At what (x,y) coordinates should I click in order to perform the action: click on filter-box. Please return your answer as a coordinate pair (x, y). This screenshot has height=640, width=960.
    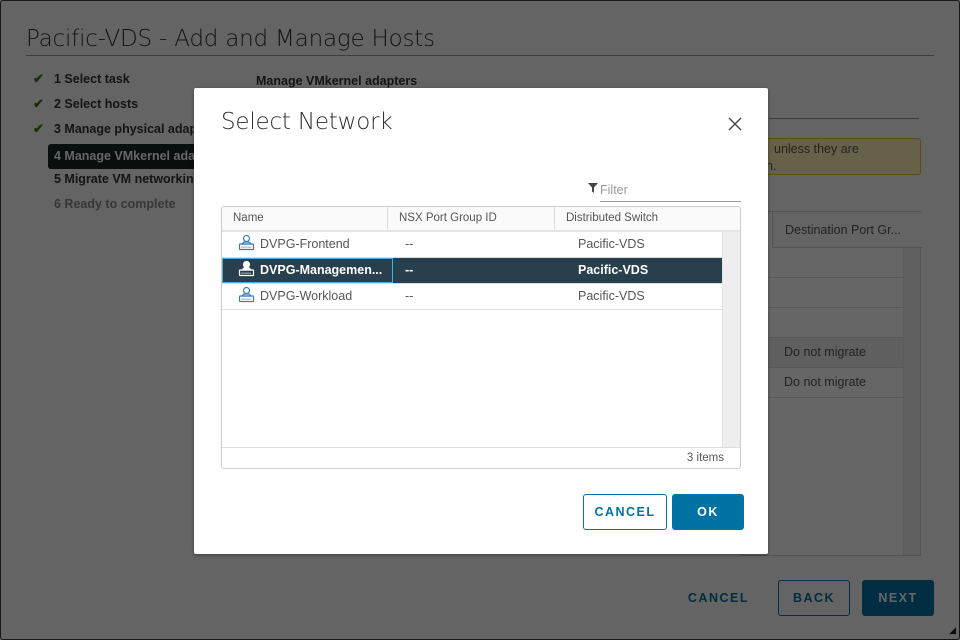
    Looking at the image, I should click on (664, 191).